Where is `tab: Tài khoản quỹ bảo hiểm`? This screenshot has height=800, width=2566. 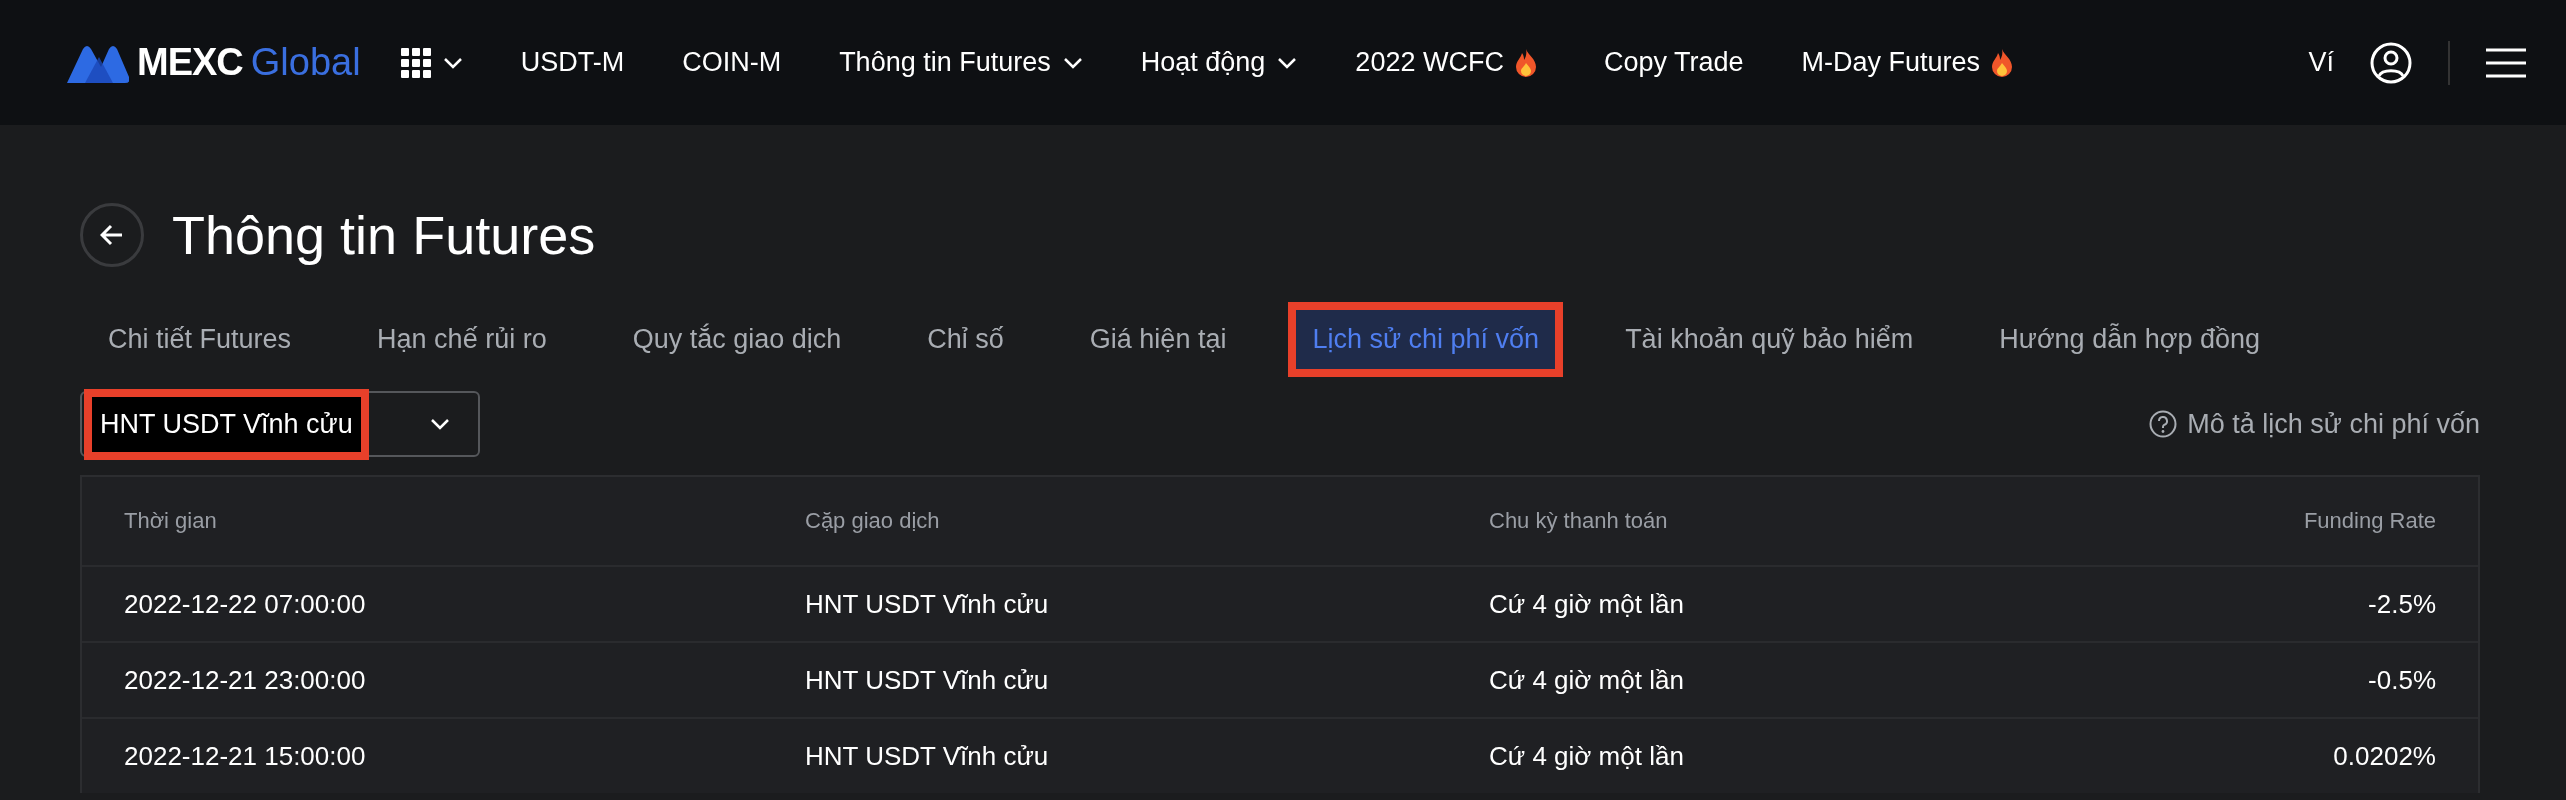 tab: Tài khoản quỹ bảo hiểm is located at coordinates (1769, 339).